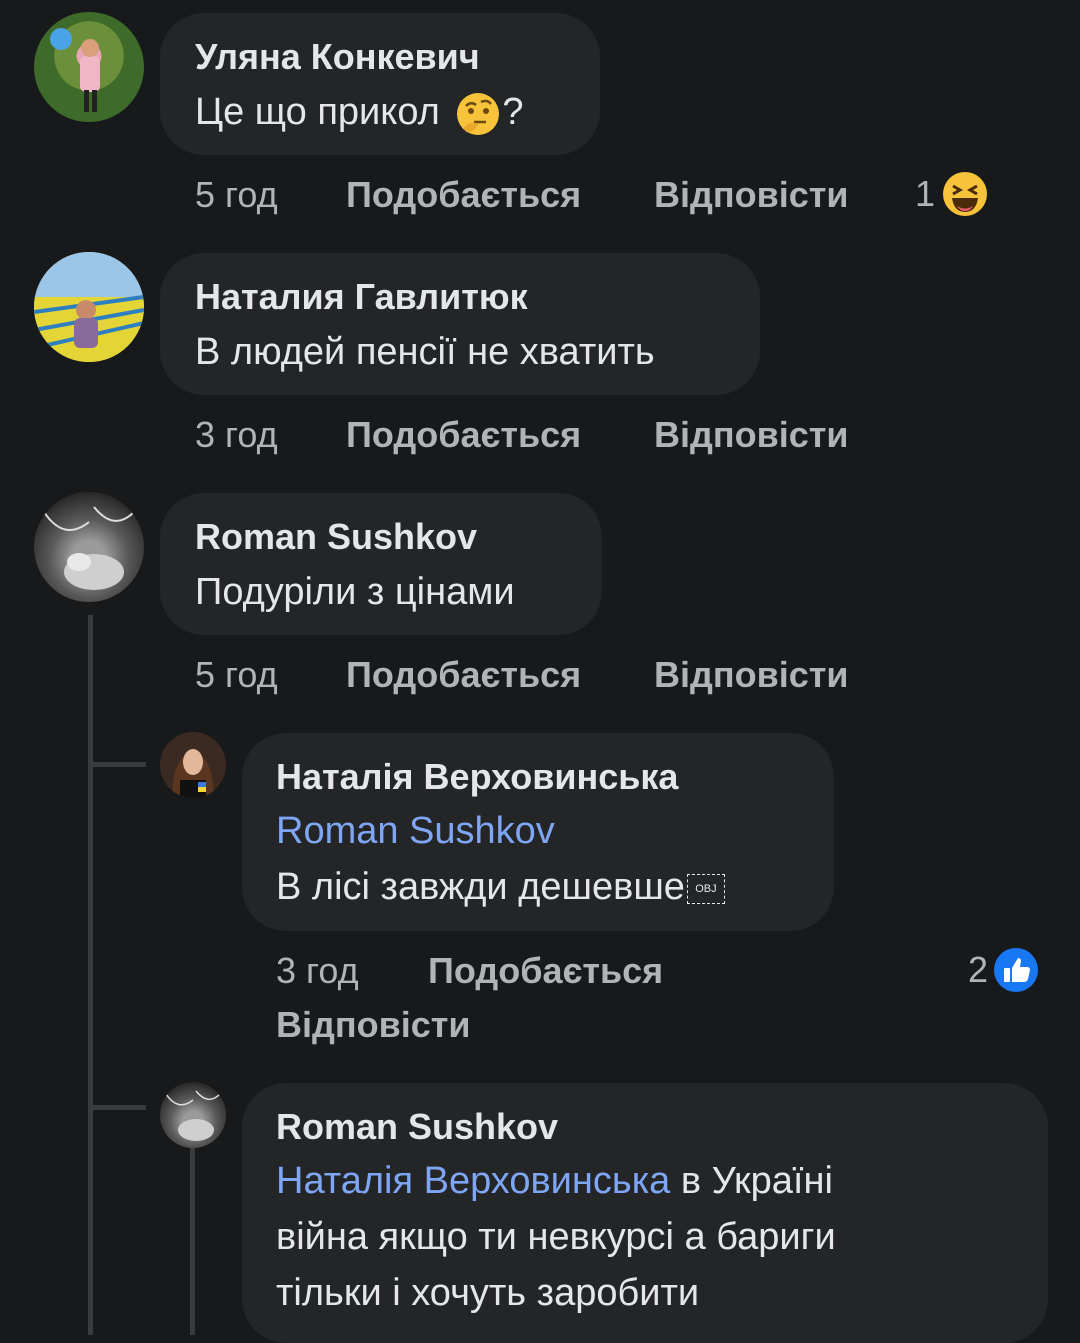 This screenshot has height=1343, width=1080. I want to click on reaction-summary: 1, so click(952, 194).